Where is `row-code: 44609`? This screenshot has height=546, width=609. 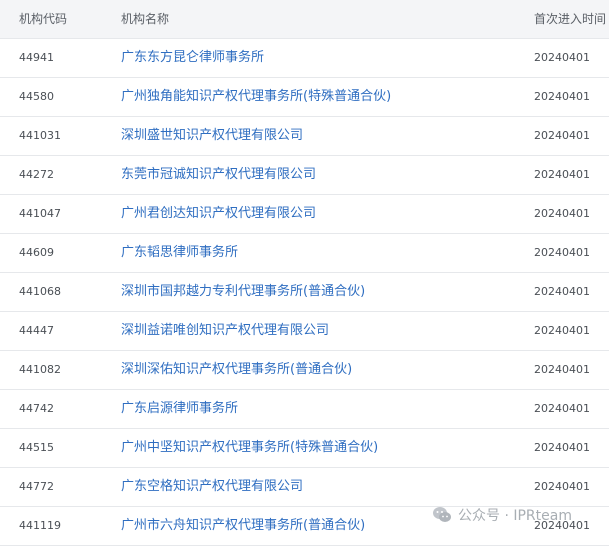 row-code: 44609 is located at coordinates (36, 252).